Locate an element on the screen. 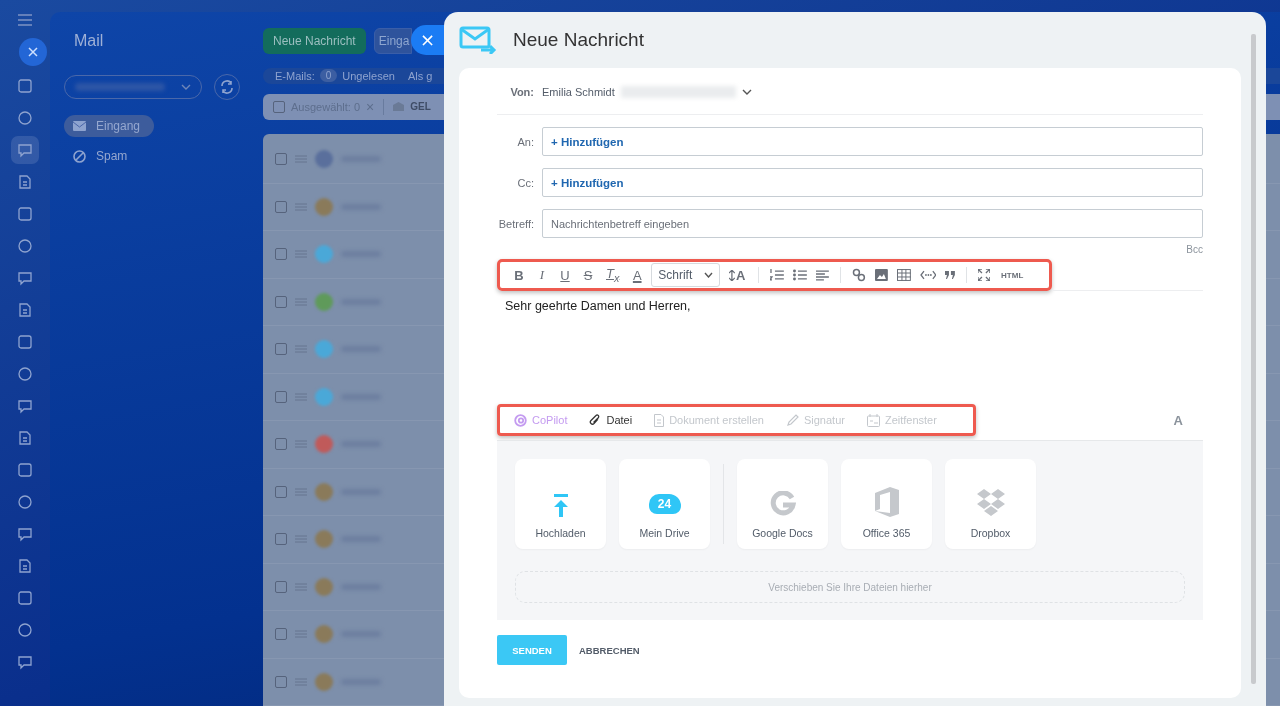  code-icon is located at coordinates (928, 275).